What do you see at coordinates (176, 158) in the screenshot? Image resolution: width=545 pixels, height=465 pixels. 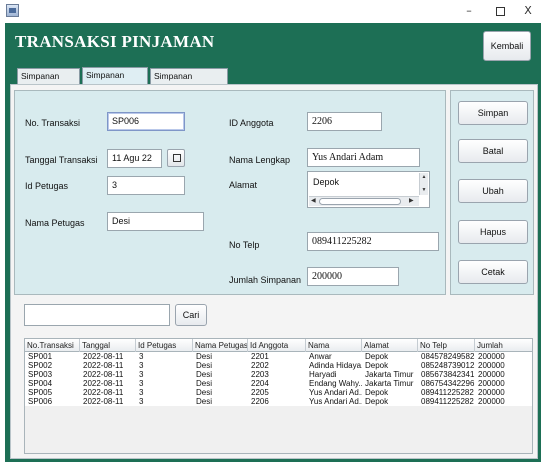 I see `calendar-icon` at bounding box center [176, 158].